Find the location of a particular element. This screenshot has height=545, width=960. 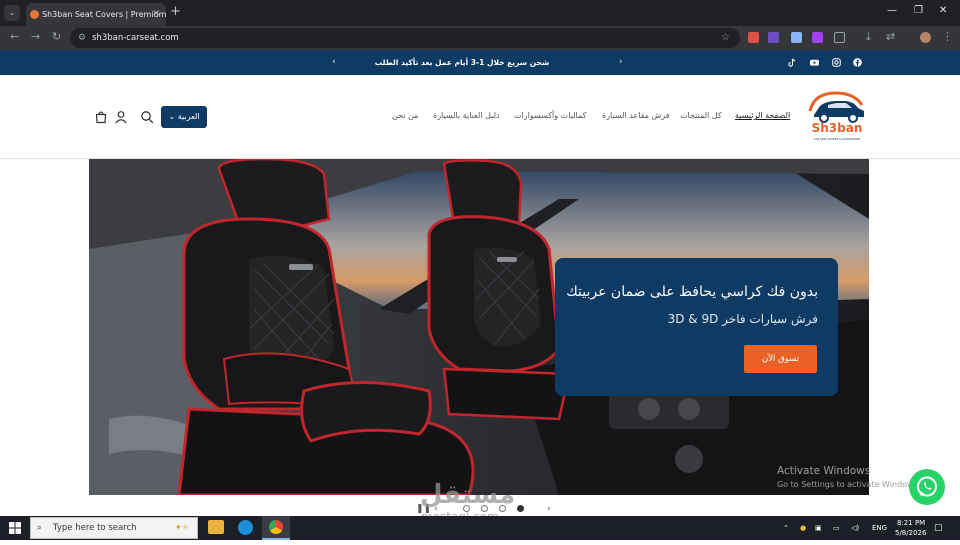

nav-car-care-guide: دليل العناية بالسيارة is located at coordinates (466, 115).